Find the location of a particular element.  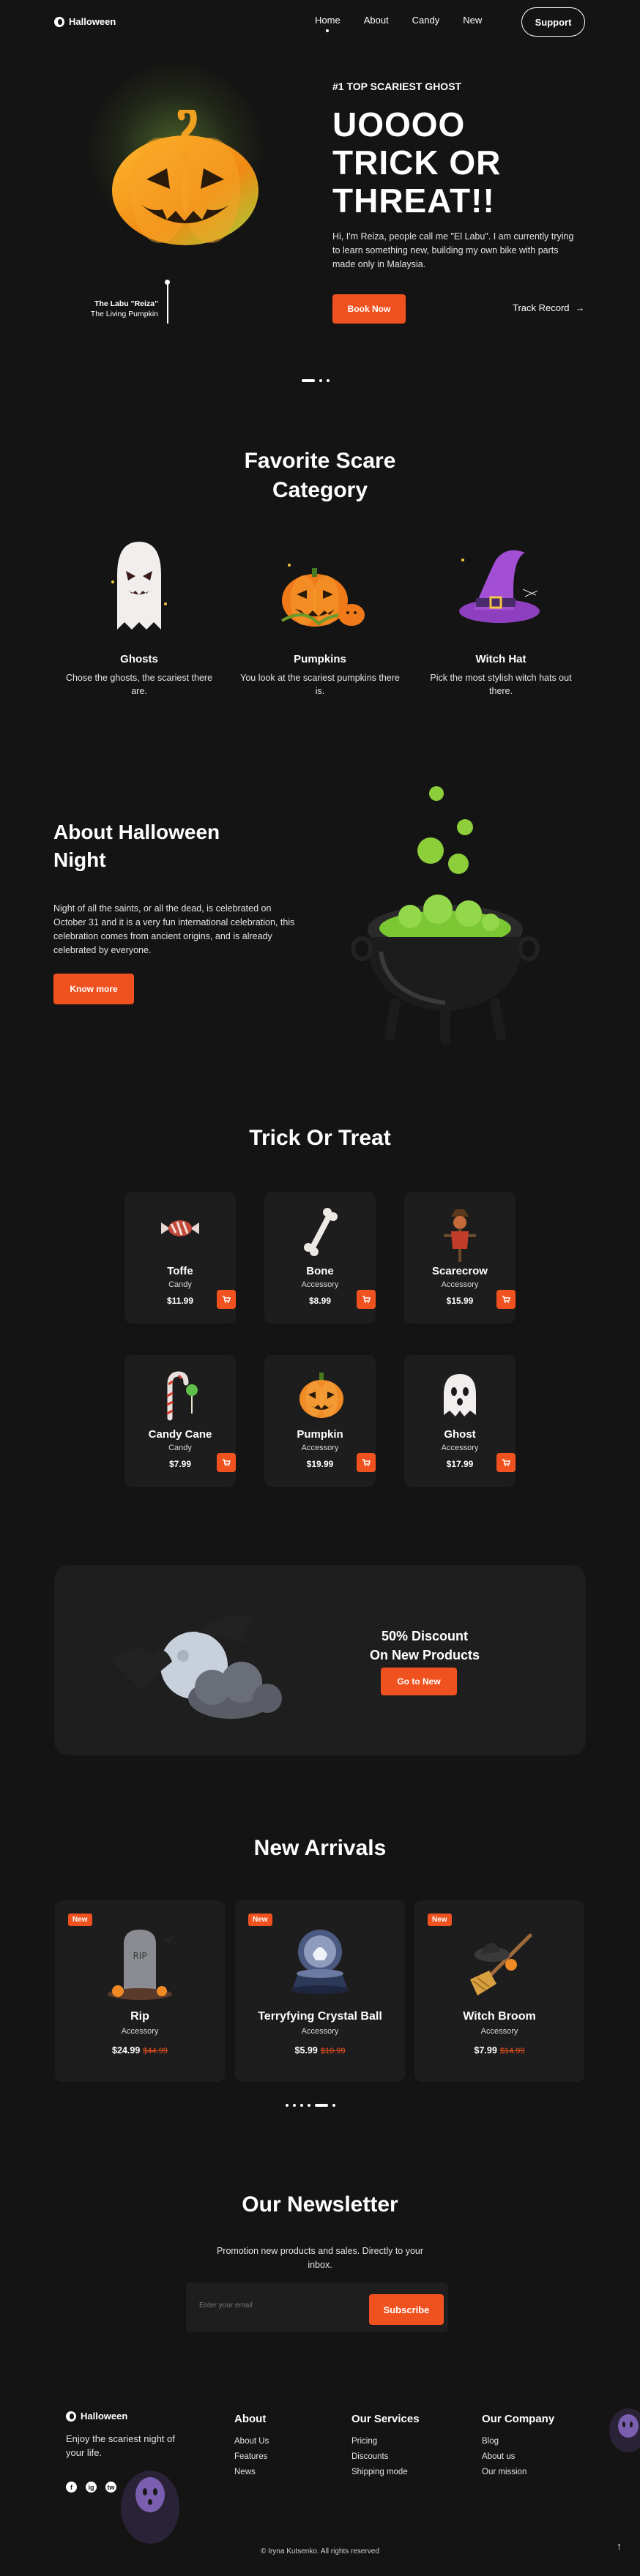

arrival-card-rip: New RIP Rip Accessory $24.99 $44.99 is located at coordinates (140, 1991).